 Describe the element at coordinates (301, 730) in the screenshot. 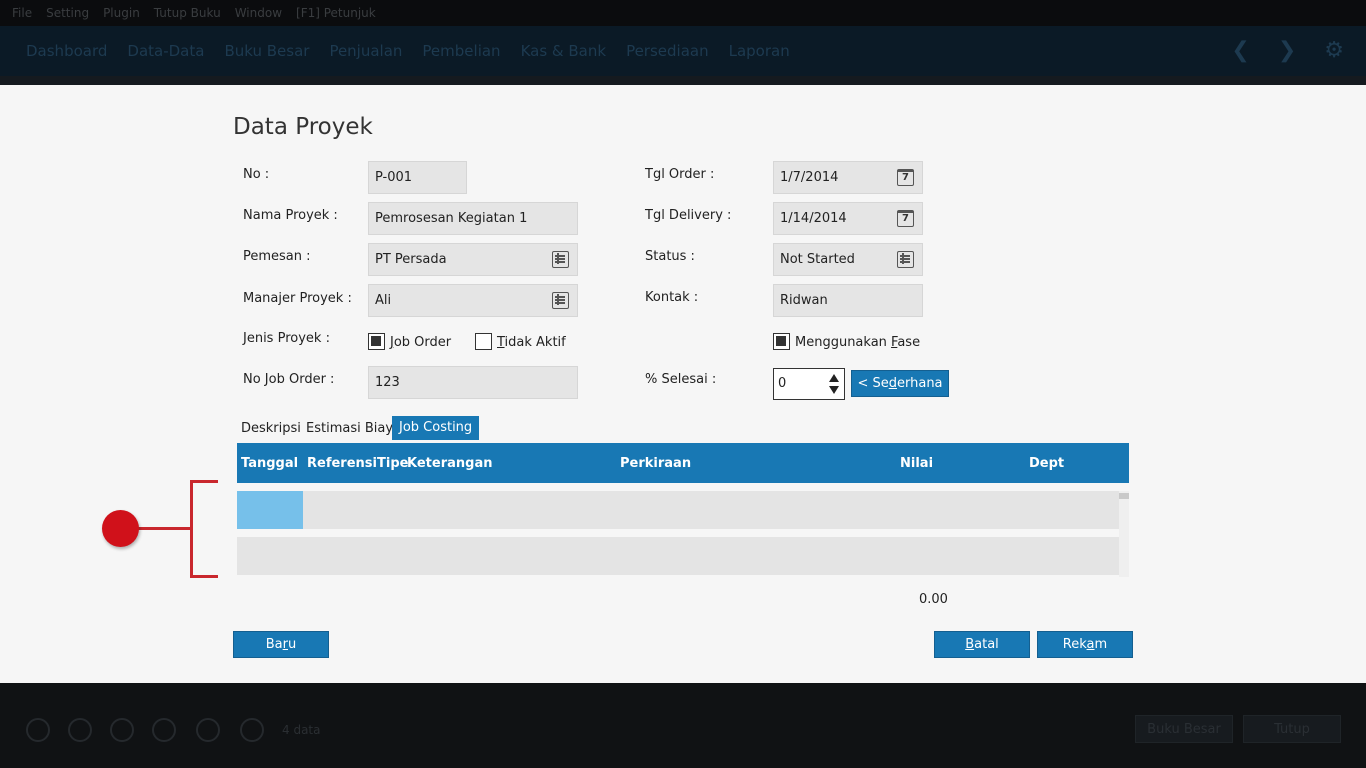

I see `record-count: 4 data` at that location.